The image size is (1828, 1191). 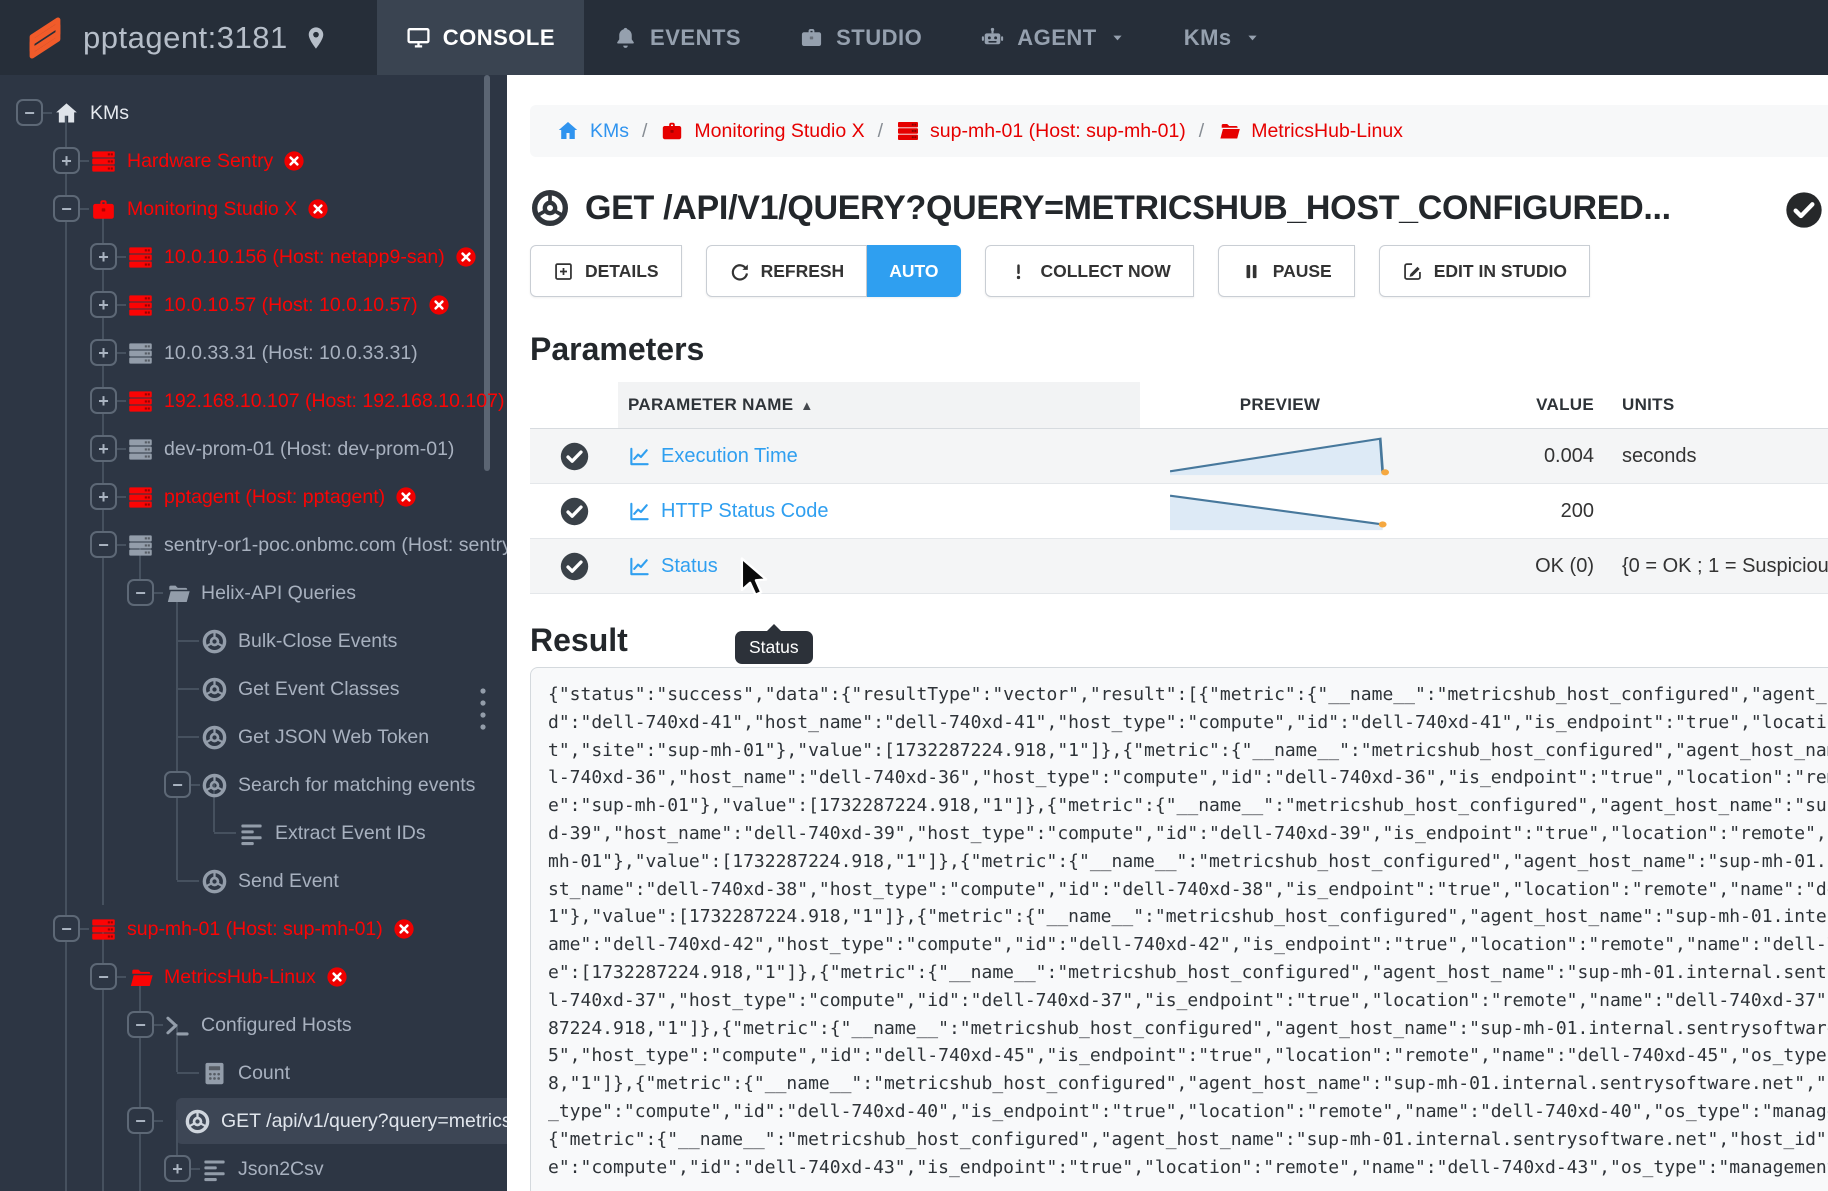 What do you see at coordinates (1089, 271) in the screenshot?
I see `collect-now-button: COLLECT NOW` at bounding box center [1089, 271].